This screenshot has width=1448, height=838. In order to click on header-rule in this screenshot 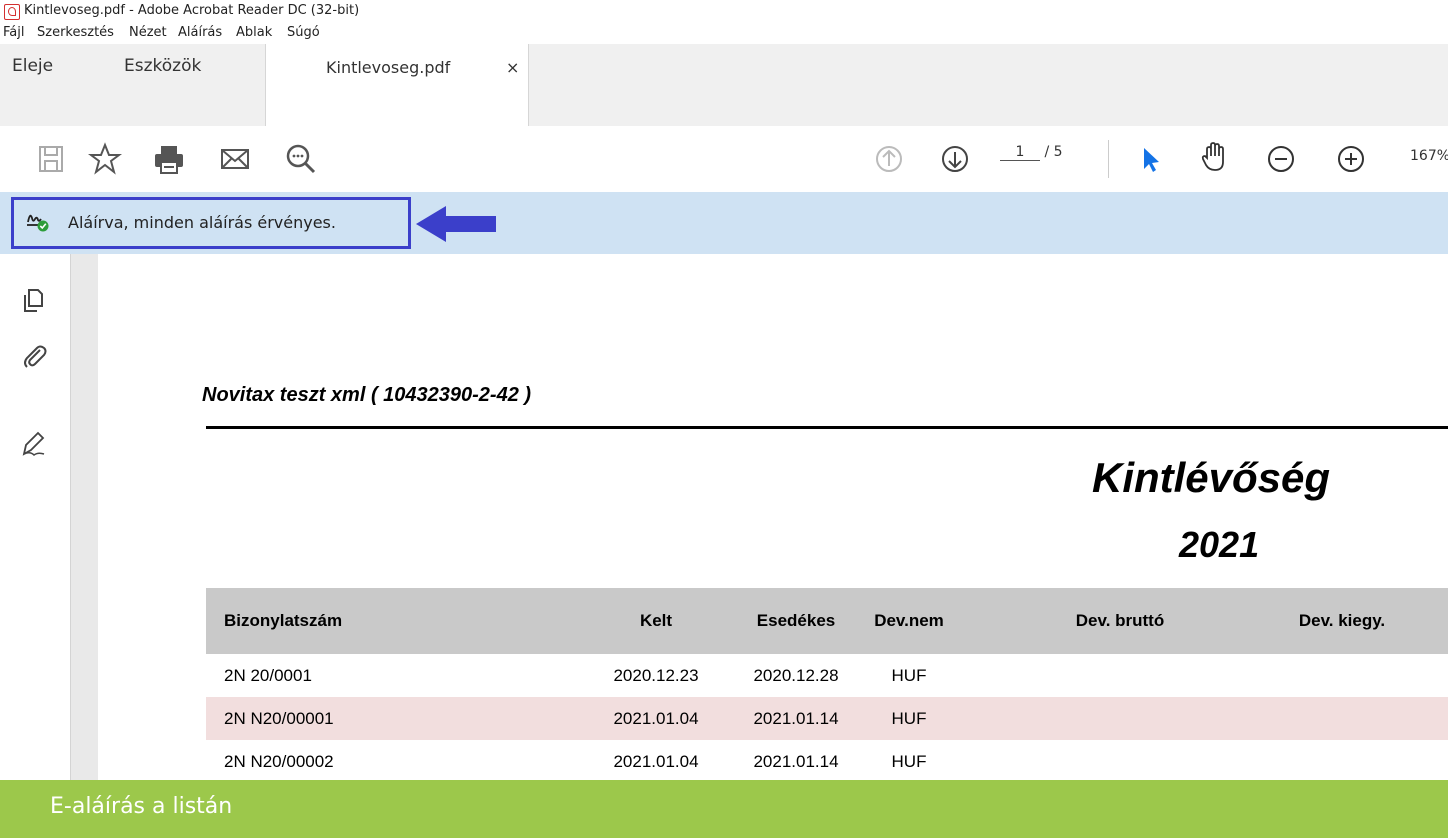, I will do `click(827, 427)`.